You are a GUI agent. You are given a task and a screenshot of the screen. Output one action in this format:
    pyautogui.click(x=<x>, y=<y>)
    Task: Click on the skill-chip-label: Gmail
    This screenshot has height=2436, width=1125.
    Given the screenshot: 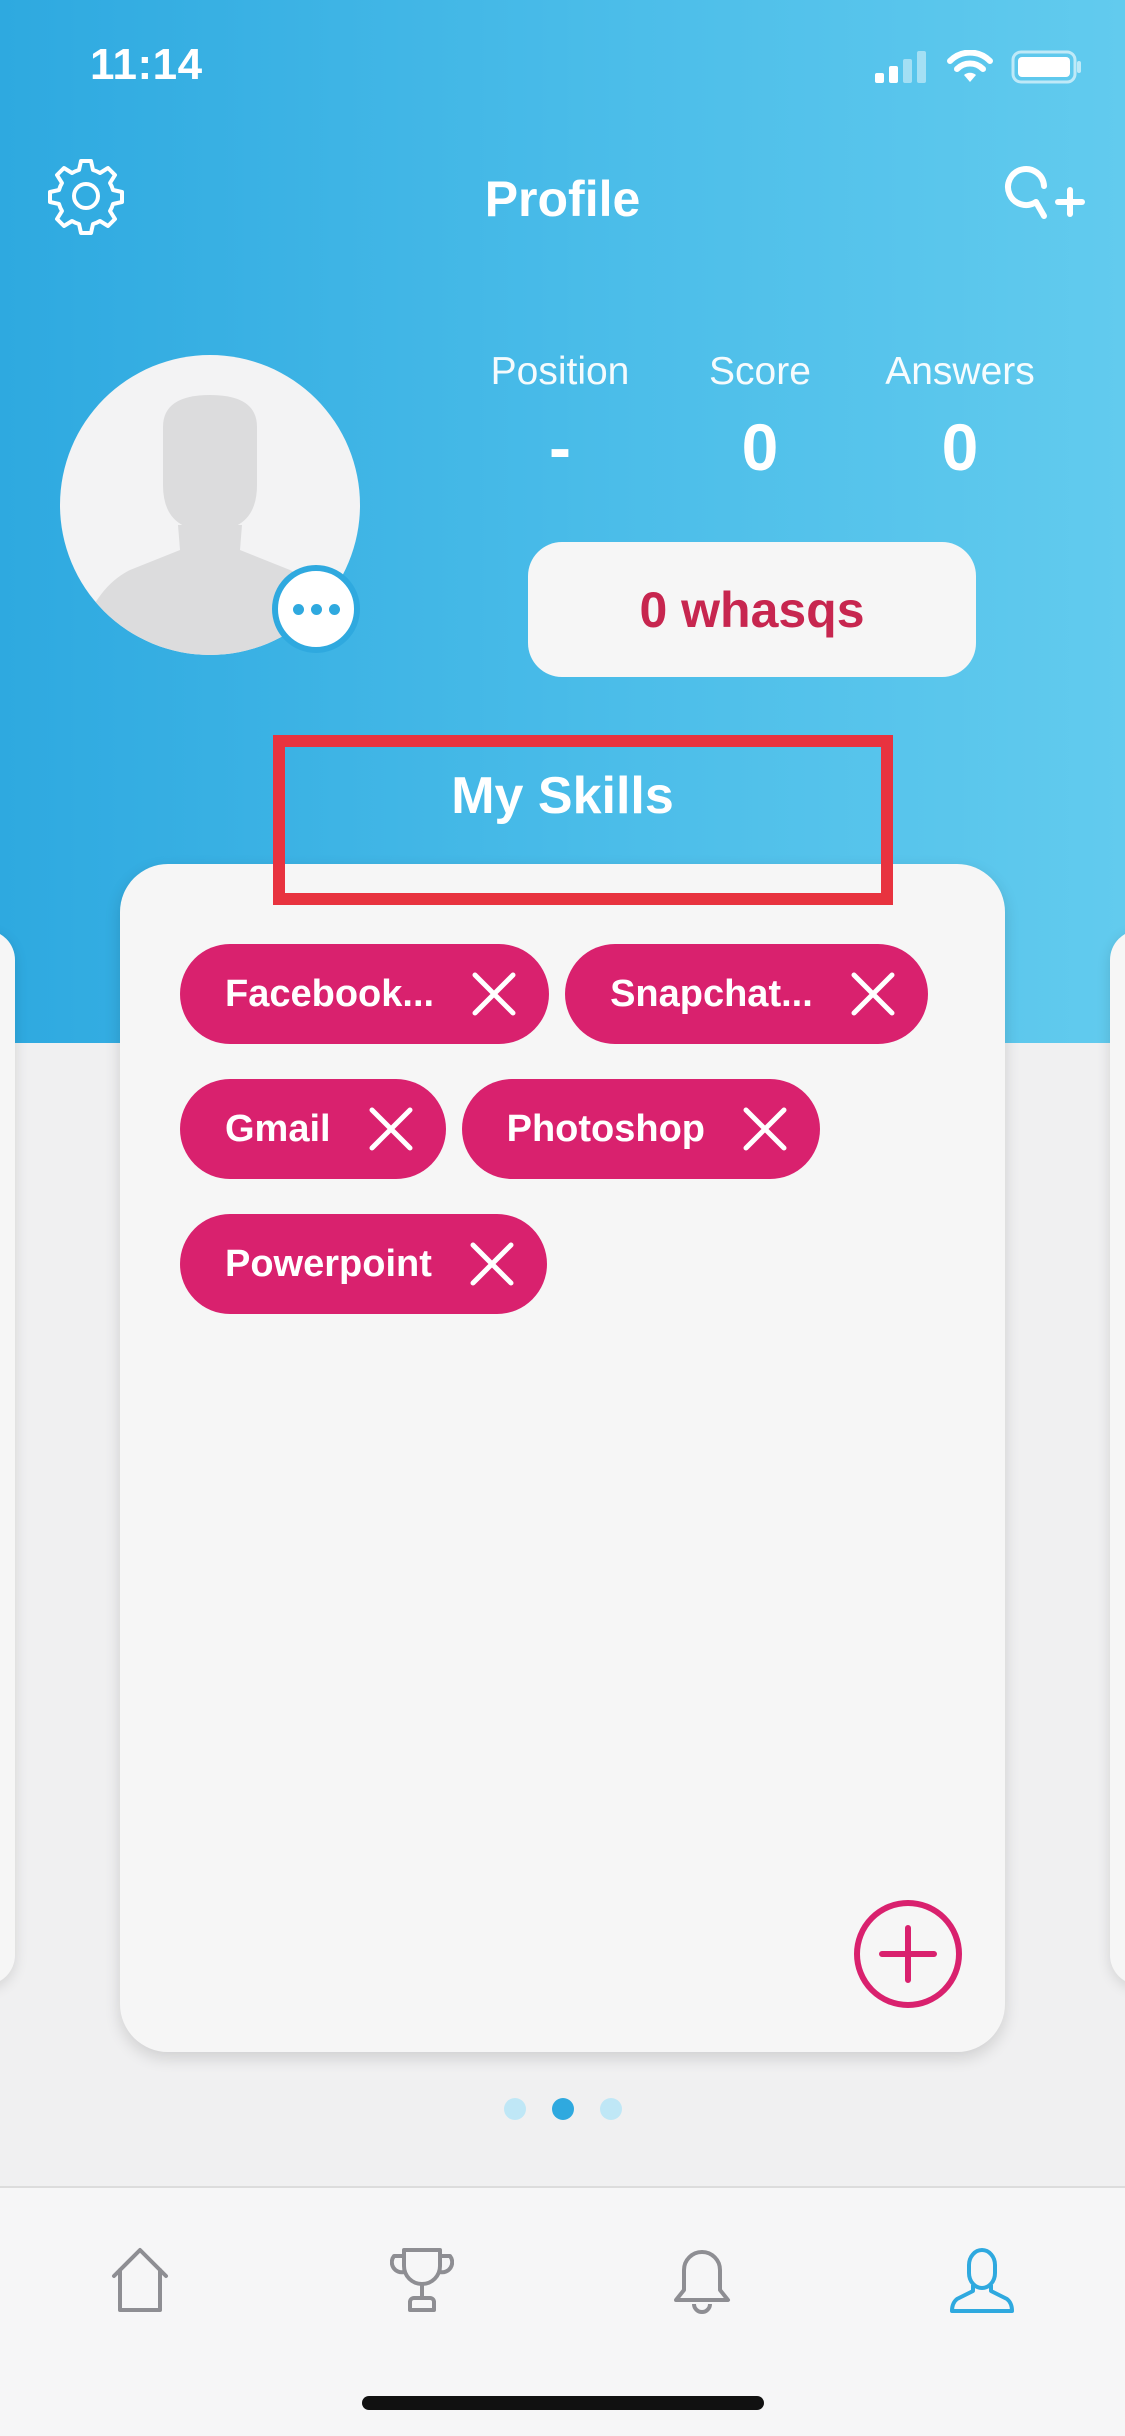 What is the action you would take?
    pyautogui.click(x=278, y=1128)
    